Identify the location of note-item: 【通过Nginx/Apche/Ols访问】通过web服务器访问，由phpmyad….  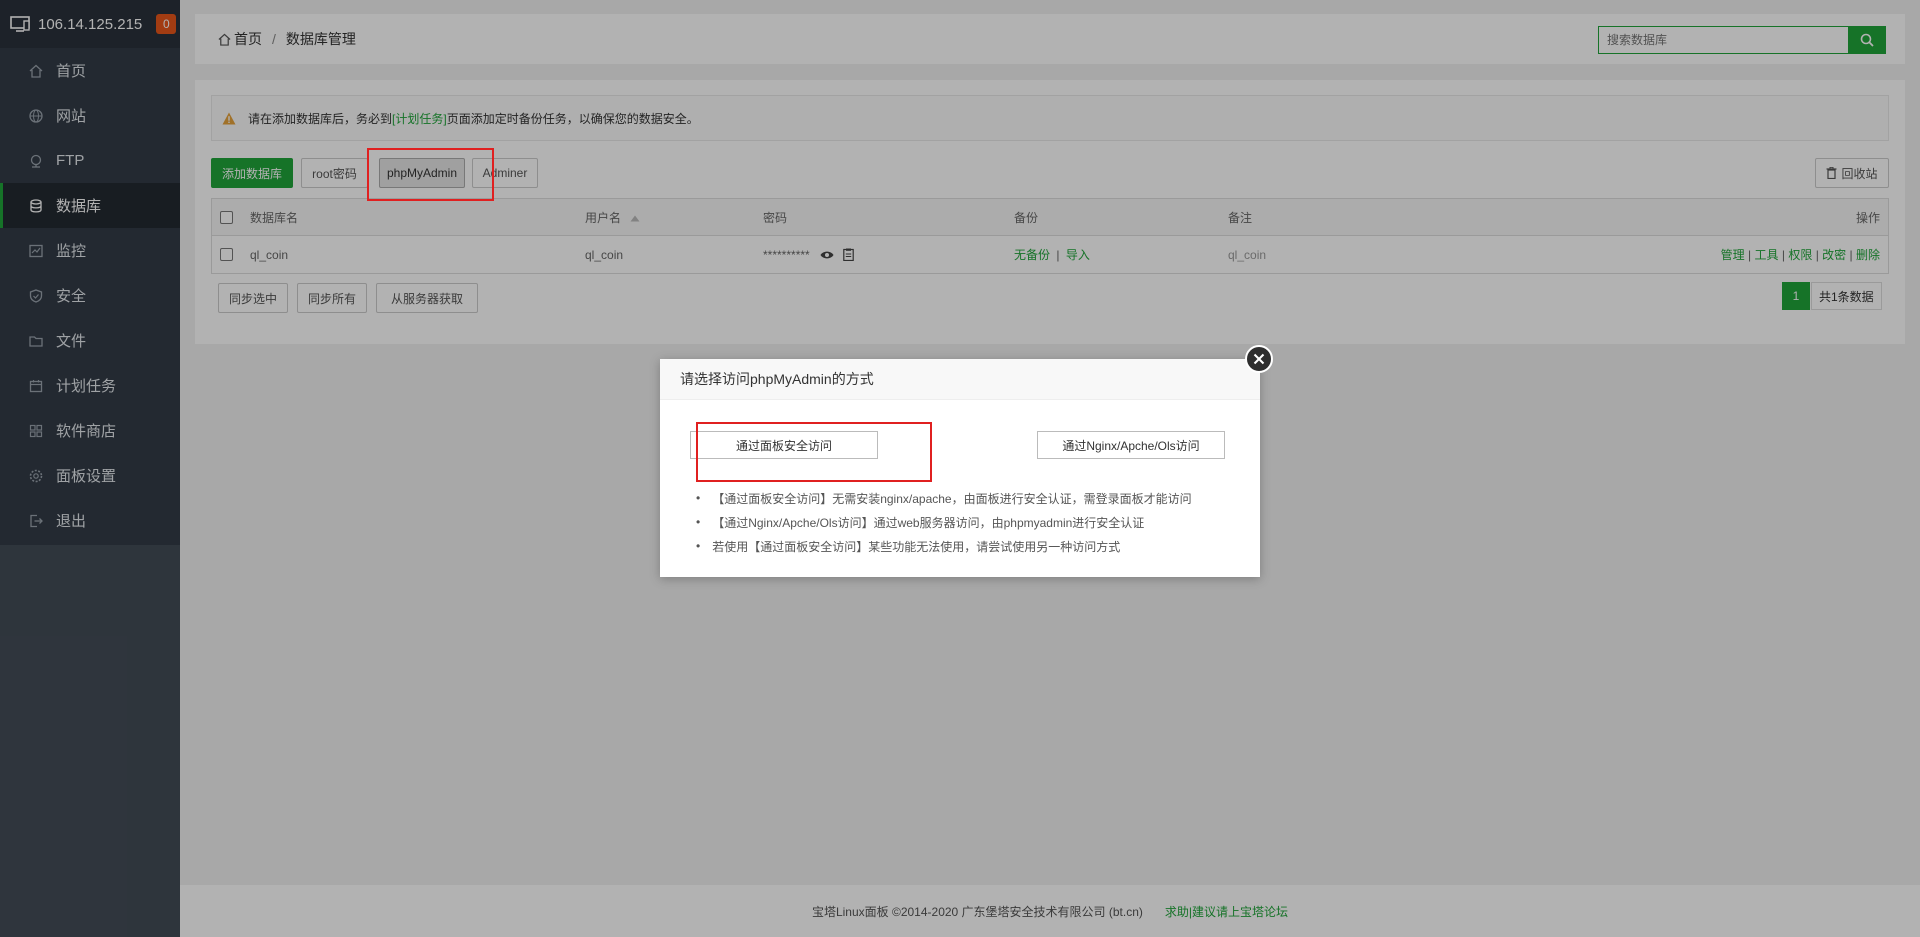
(944, 522).